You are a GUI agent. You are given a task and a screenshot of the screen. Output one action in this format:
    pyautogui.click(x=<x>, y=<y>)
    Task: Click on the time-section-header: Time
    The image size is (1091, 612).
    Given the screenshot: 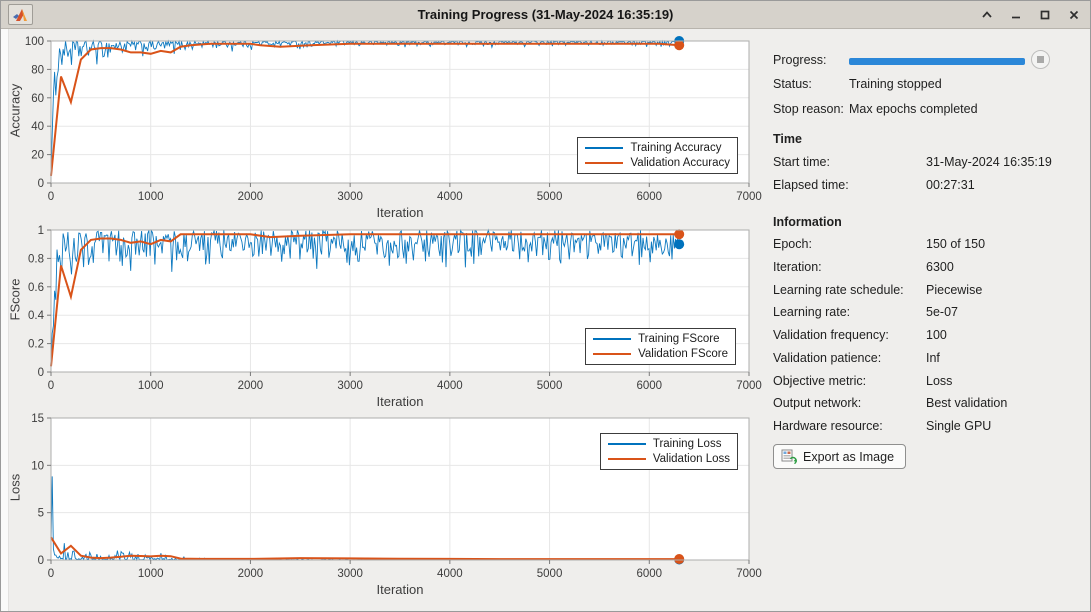 What is the action you would take?
    pyautogui.click(x=787, y=139)
    